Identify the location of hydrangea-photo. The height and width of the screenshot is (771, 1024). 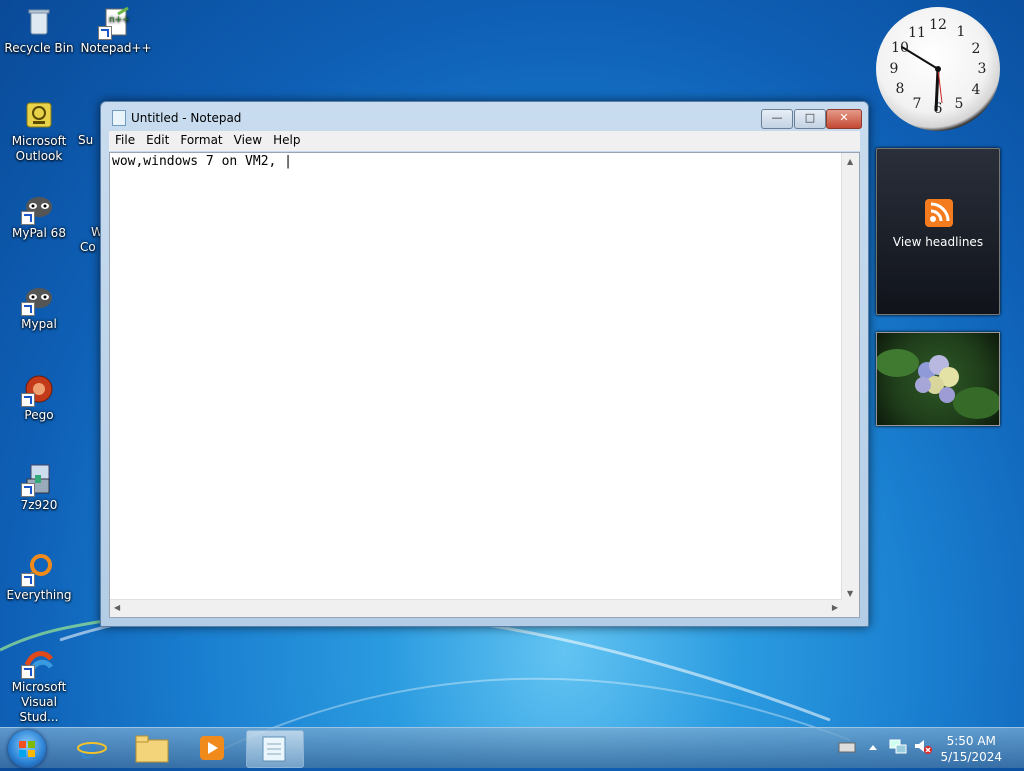
(938, 384).